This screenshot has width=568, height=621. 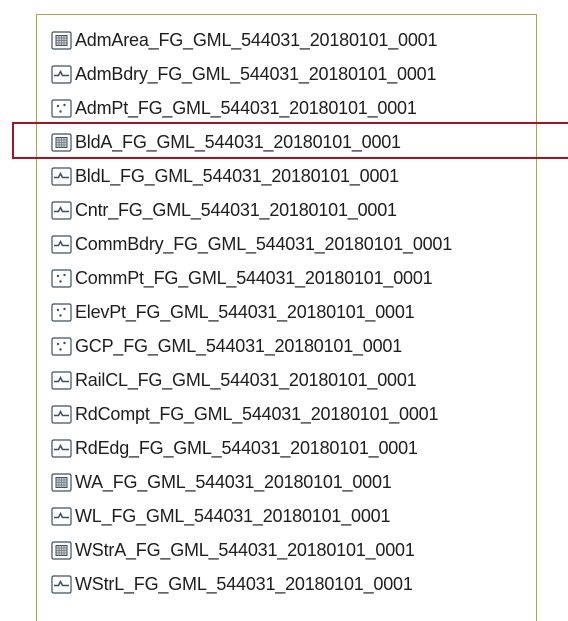 I want to click on layer-item: RdCompt_FG_GML_544031_20180101_0001, so click(x=251, y=414).